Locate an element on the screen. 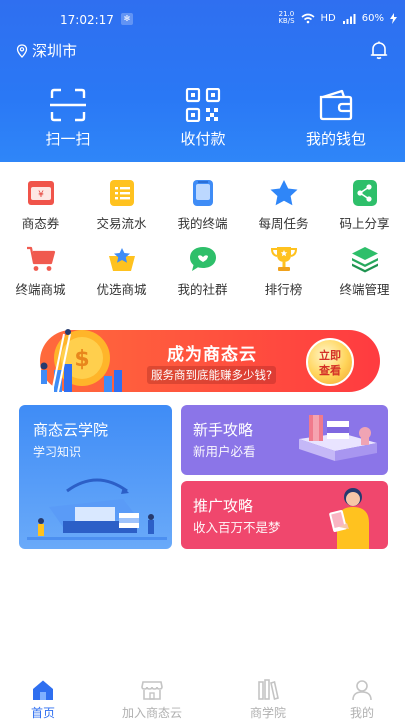 This screenshot has width=405, height=720. nav-join: 加入商态云 is located at coordinates (152, 699).